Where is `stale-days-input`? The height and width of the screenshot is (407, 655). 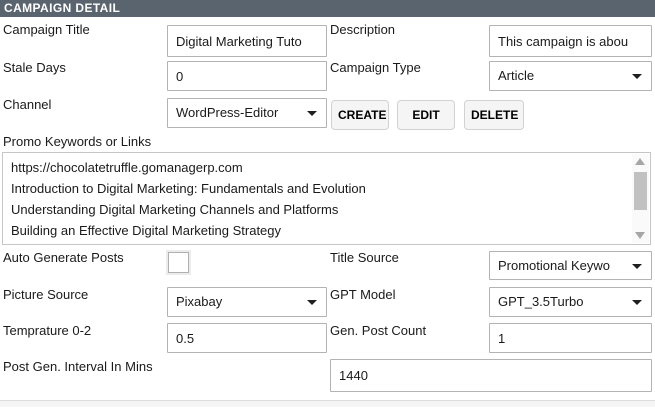
stale-days-input is located at coordinates (247, 76).